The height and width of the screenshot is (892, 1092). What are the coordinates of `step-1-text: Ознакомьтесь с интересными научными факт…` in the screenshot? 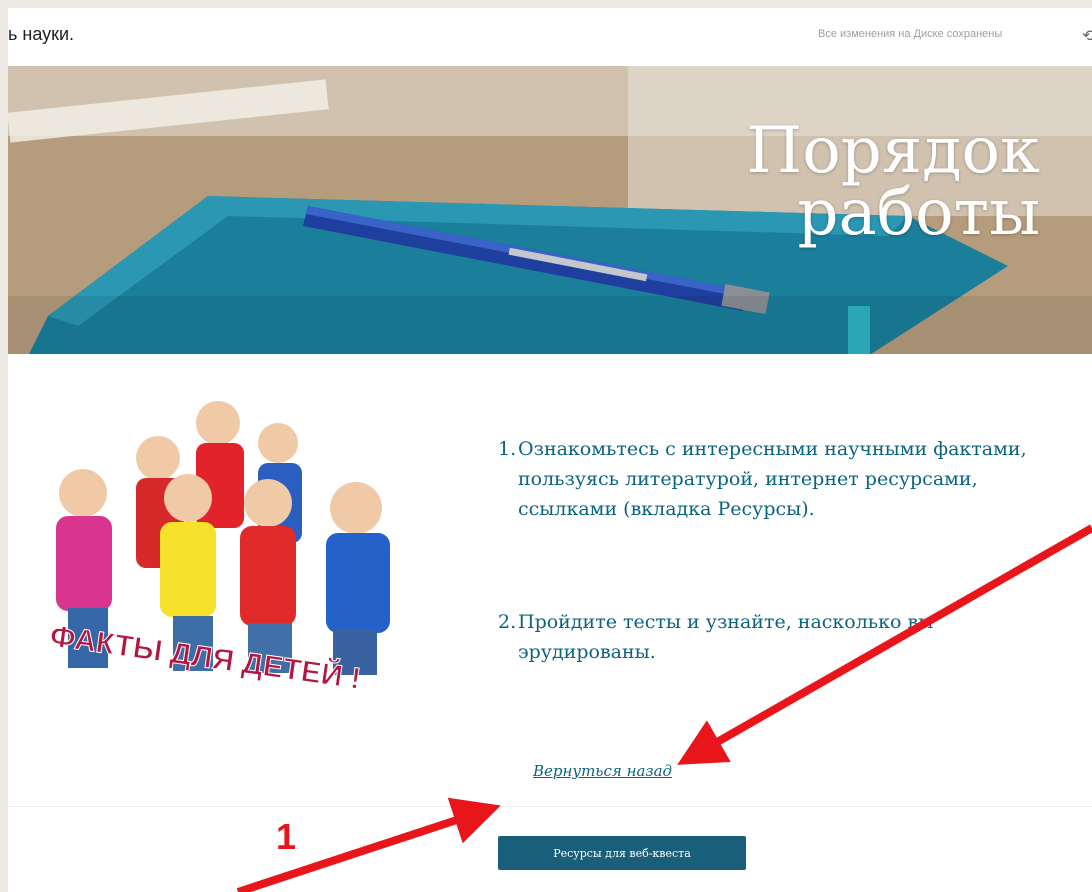 It's located at (772, 479).